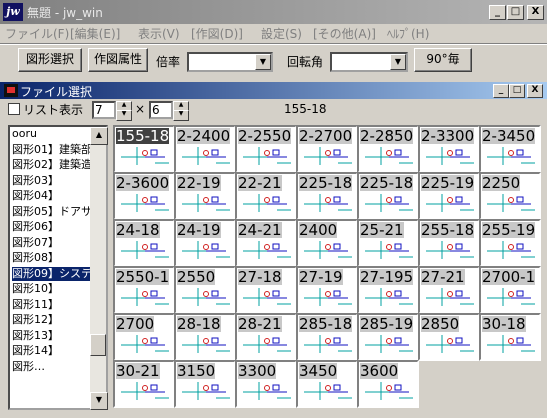 This screenshot has height=418, width=547. I want to click on file-name: 27-18, so click(260, 277).